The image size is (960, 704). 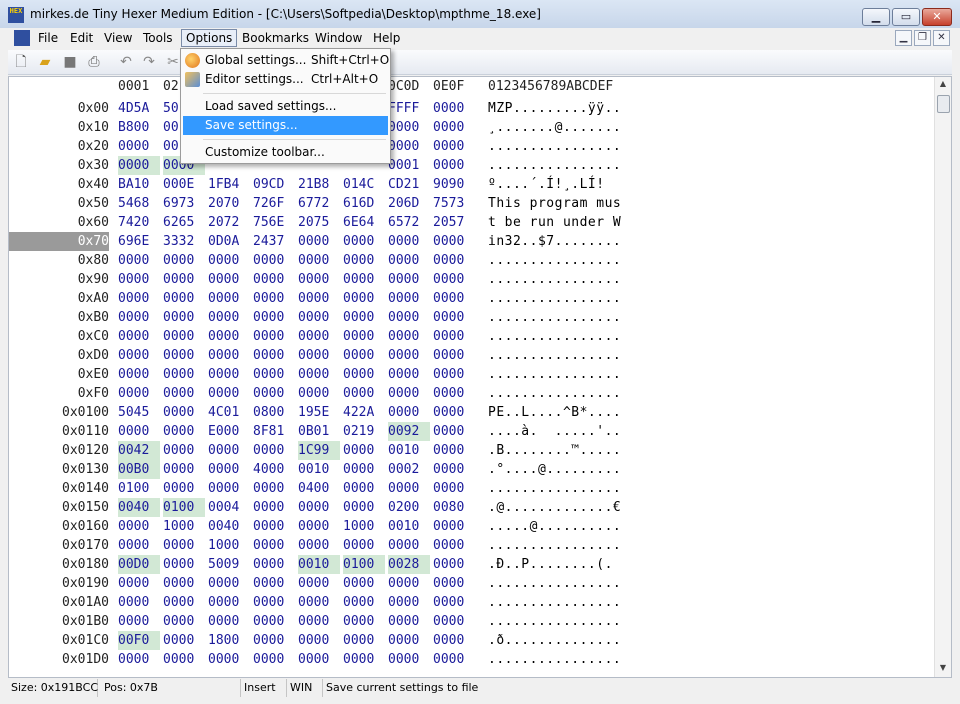 I want to click on hex-cell: 00D0, so click(x=139, y=564).